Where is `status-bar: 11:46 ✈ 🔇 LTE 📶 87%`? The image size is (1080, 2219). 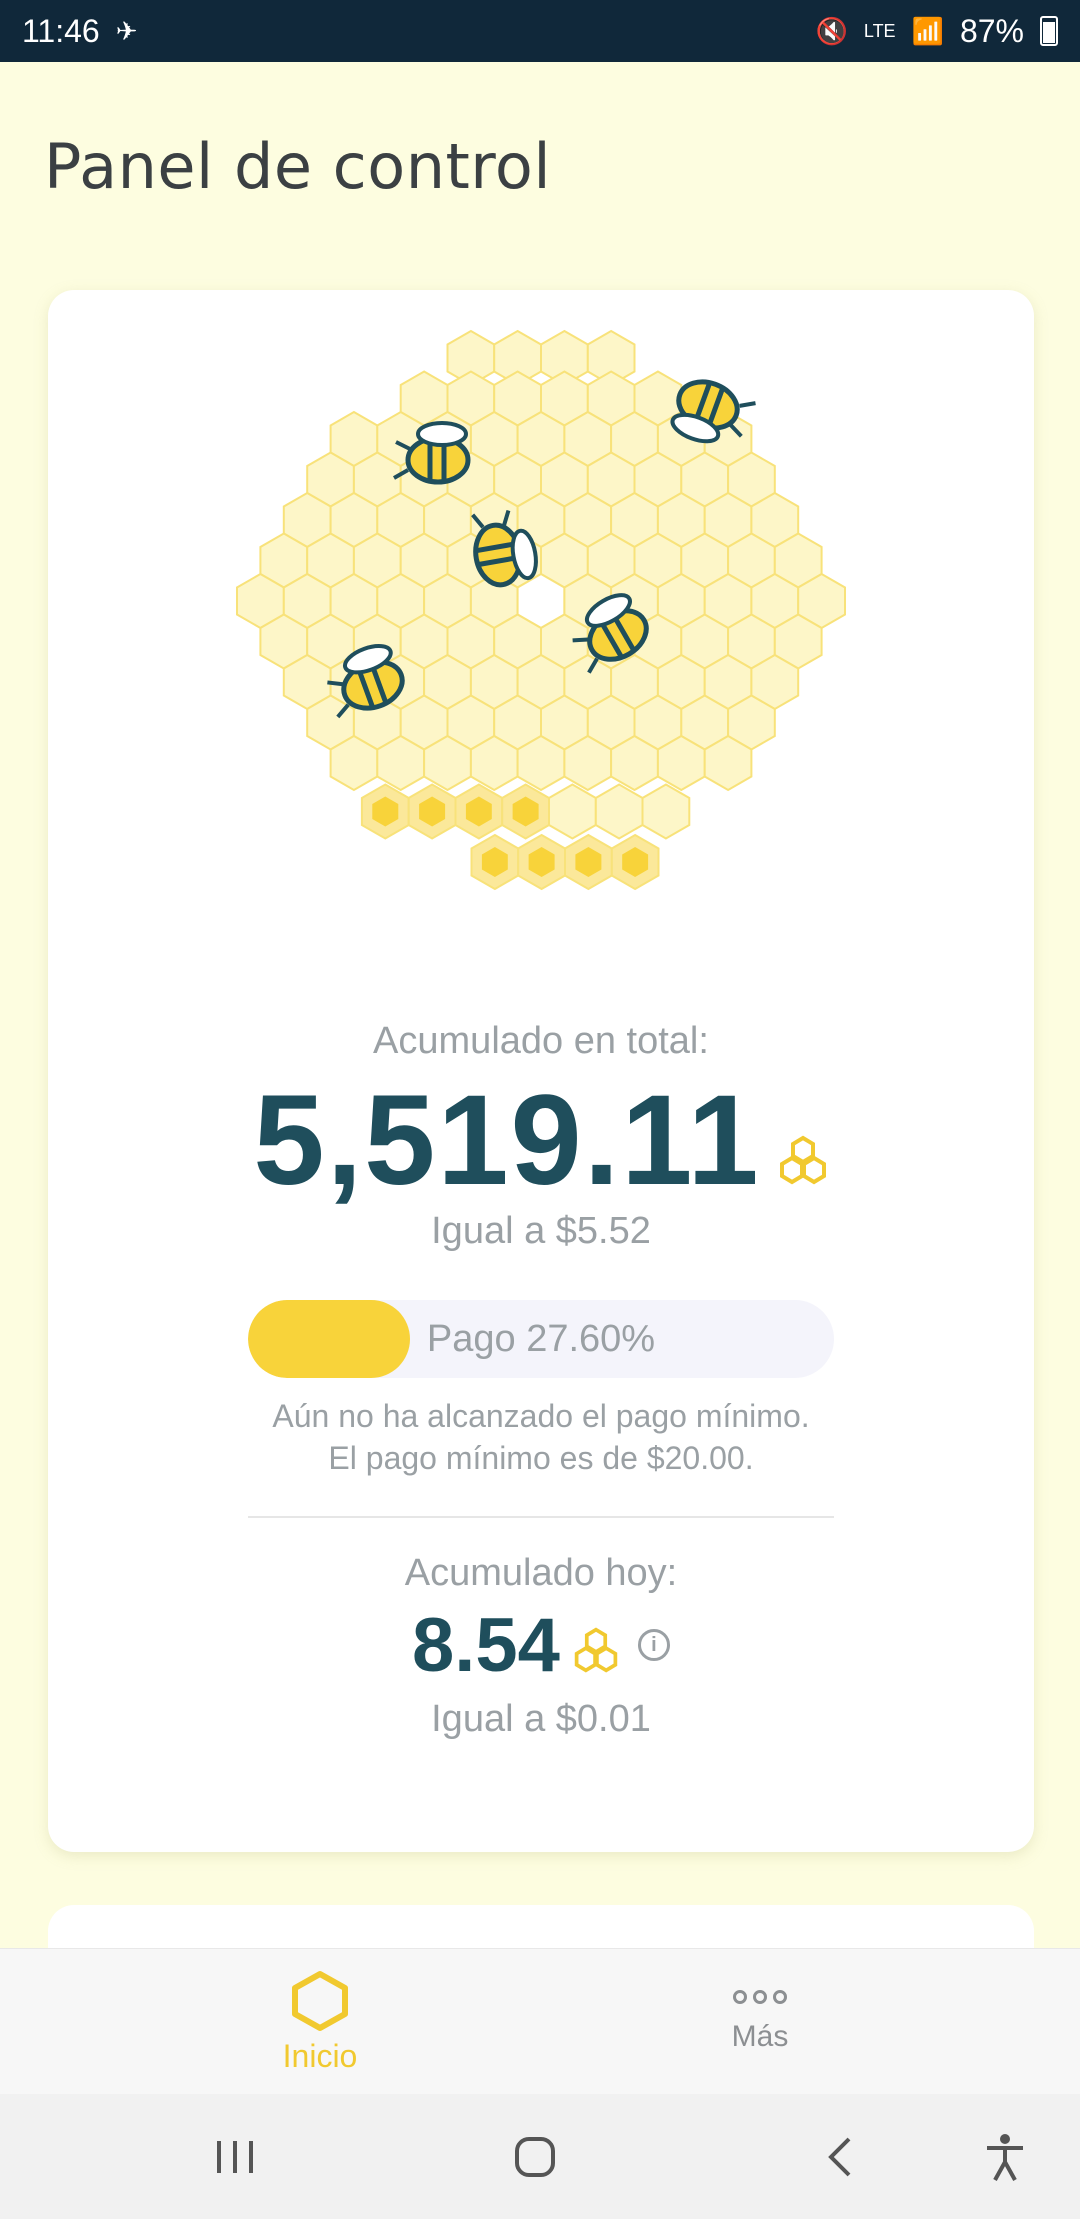 status-bar: 11:46 ✈ 🔇 LTE 📶 87% is located at coordinates (540, 31).